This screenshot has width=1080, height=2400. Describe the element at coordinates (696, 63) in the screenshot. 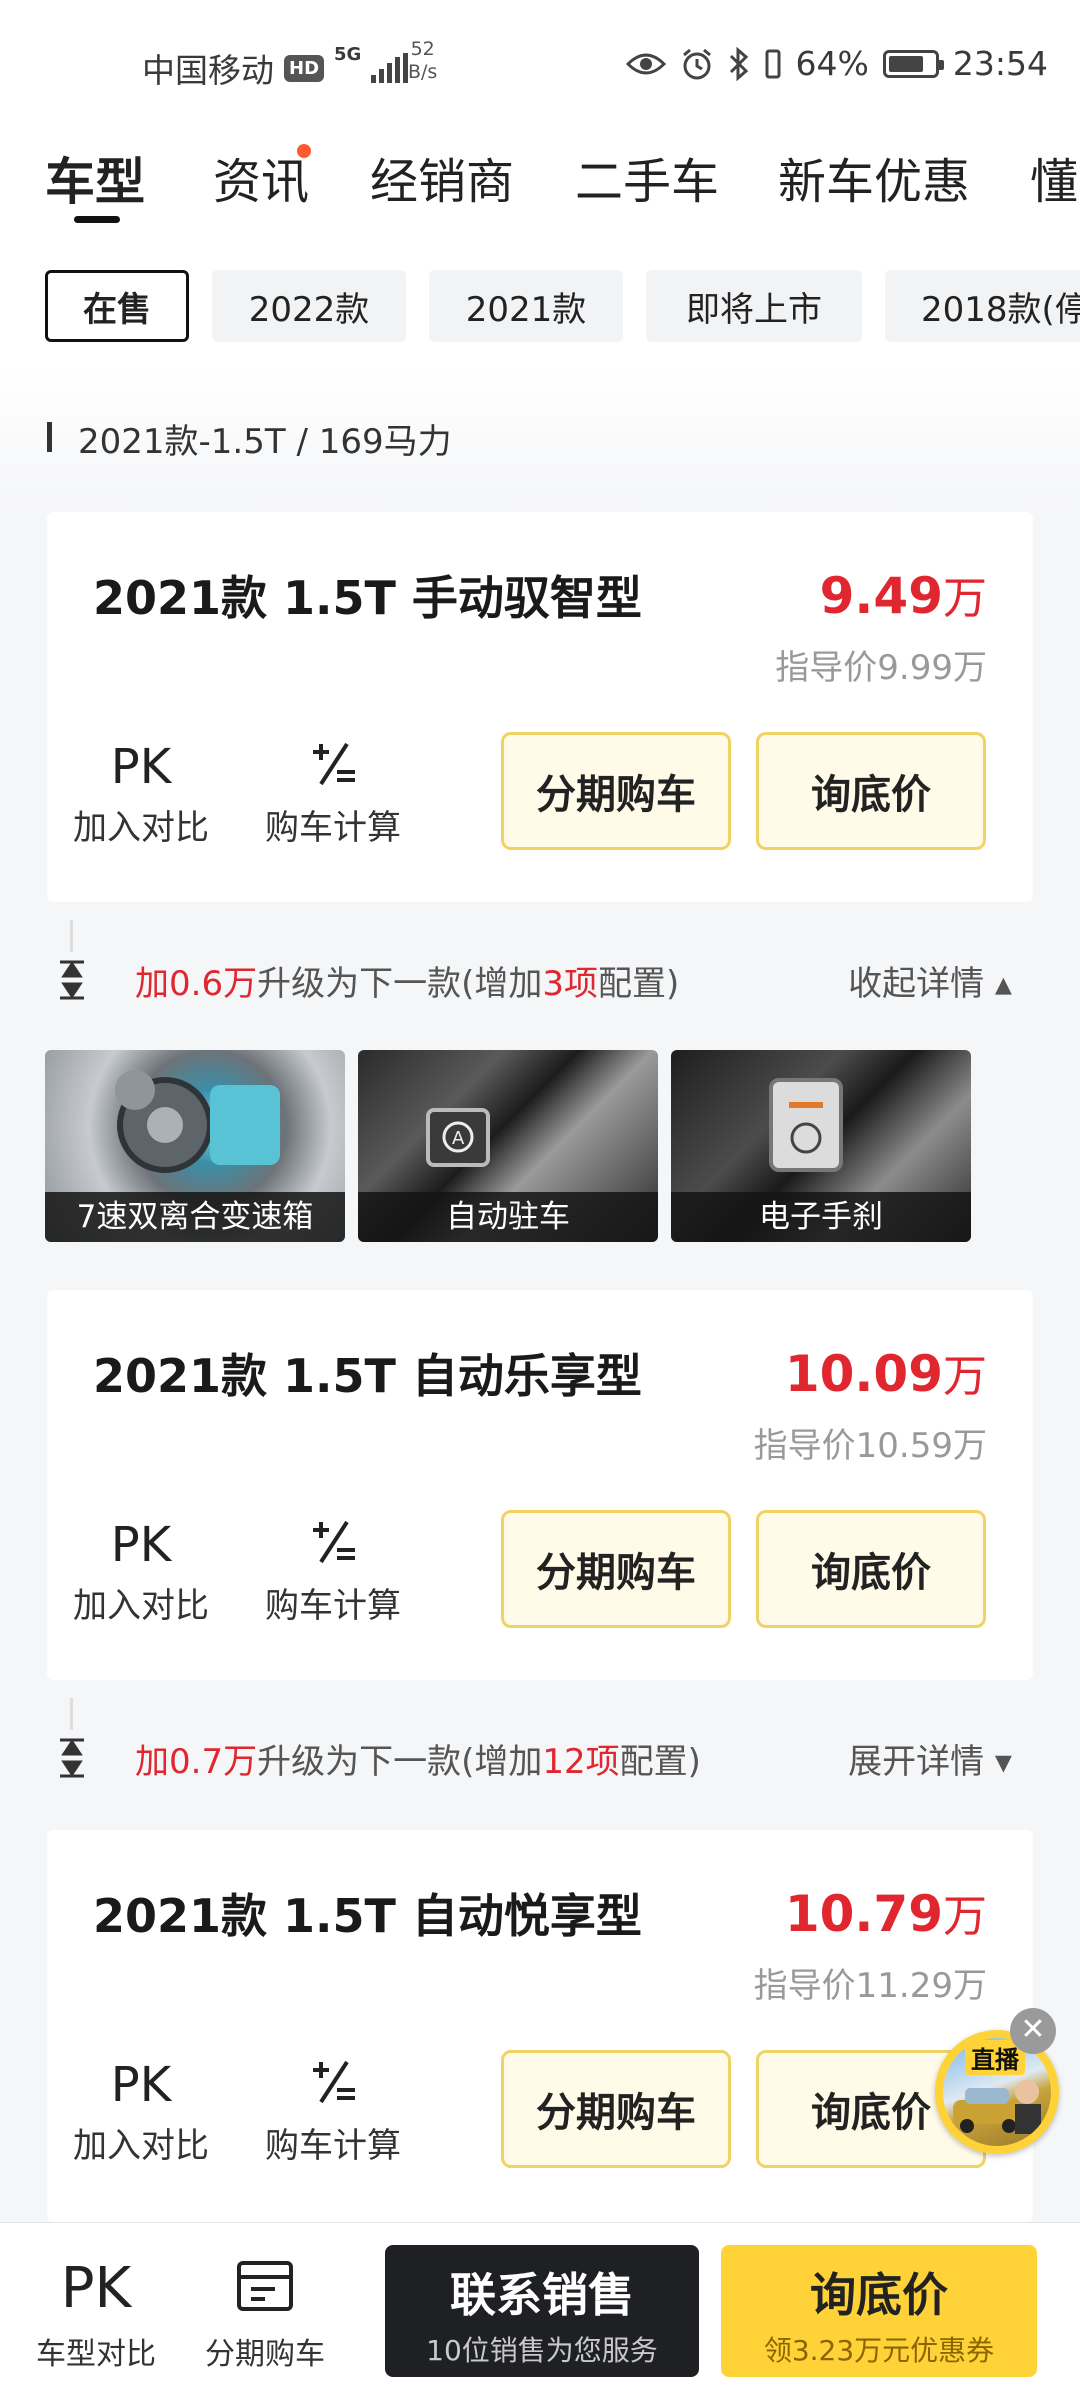

I see `alarm-icon` at that location.